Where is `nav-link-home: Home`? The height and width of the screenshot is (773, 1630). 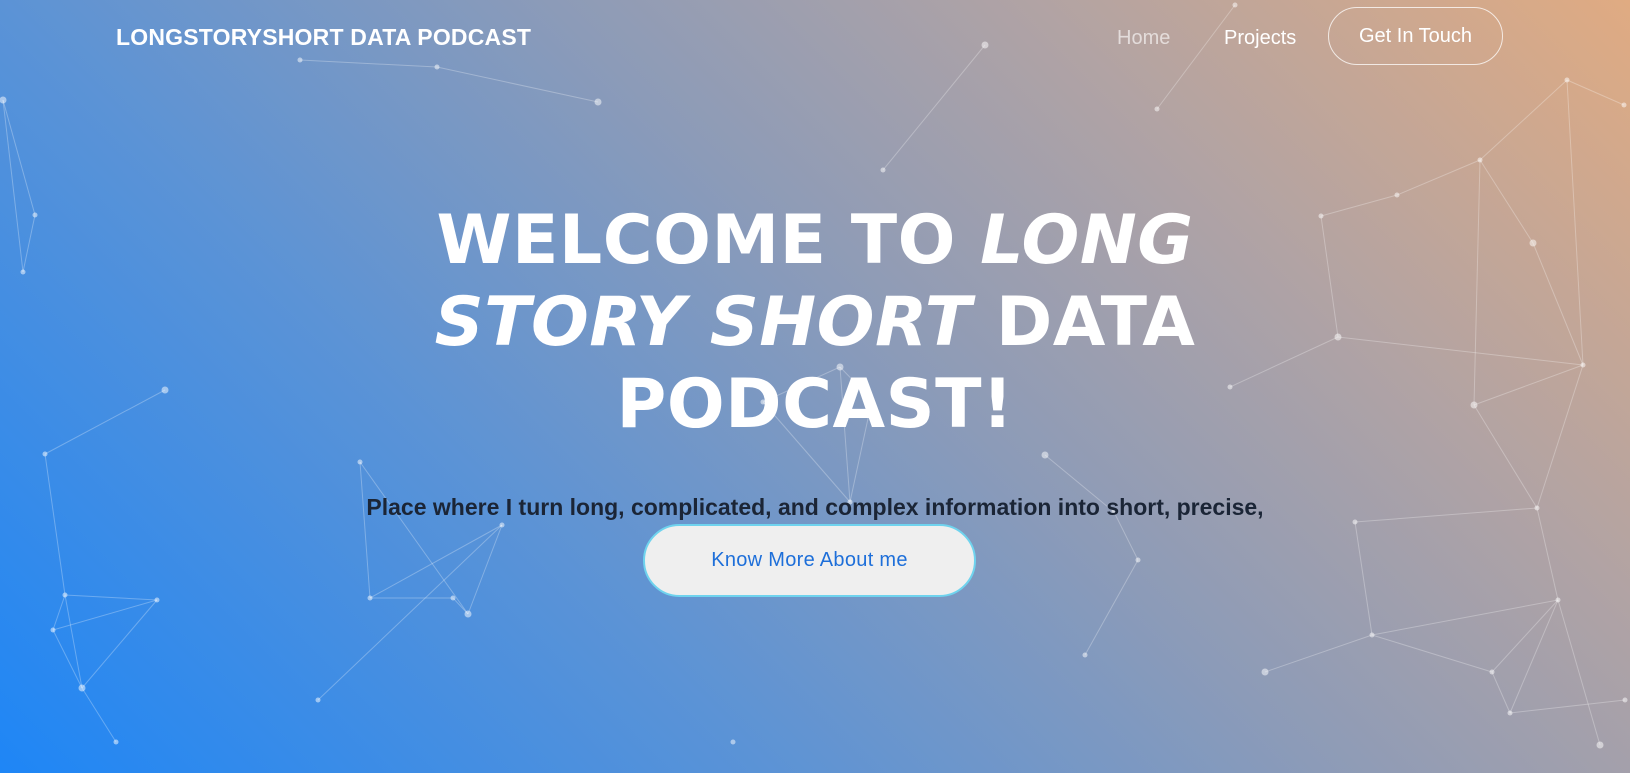
nav-link-home: Home is located at coordinates (1143, 38).